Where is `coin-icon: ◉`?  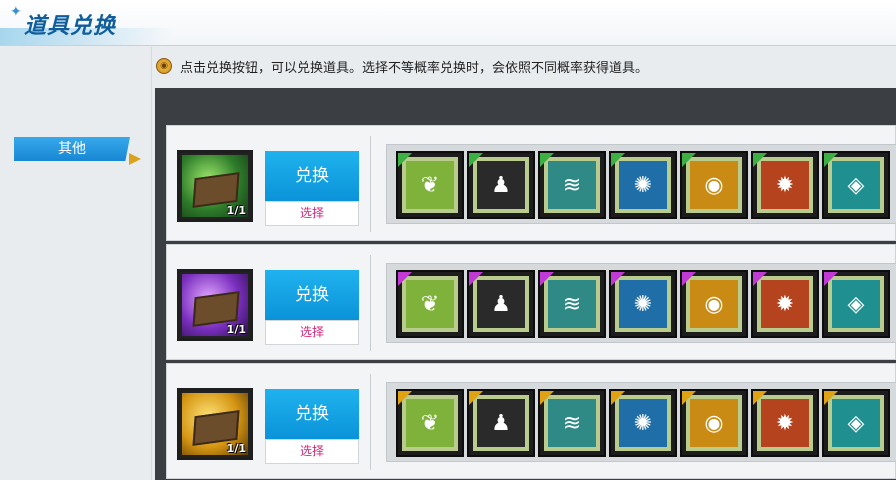
coin-icon: ◉ is located at coordinates (164, 66).